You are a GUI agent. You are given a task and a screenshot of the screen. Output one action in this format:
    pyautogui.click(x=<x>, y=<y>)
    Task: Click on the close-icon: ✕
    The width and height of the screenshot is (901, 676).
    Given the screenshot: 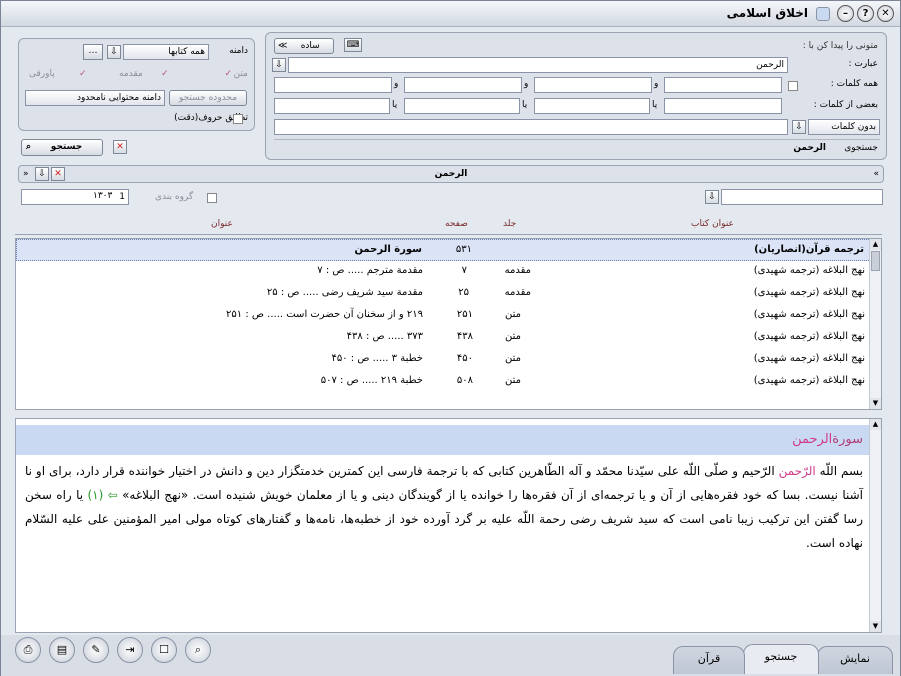 What is the action you would take?
    pyautogui.click(x=885, y=13)
    